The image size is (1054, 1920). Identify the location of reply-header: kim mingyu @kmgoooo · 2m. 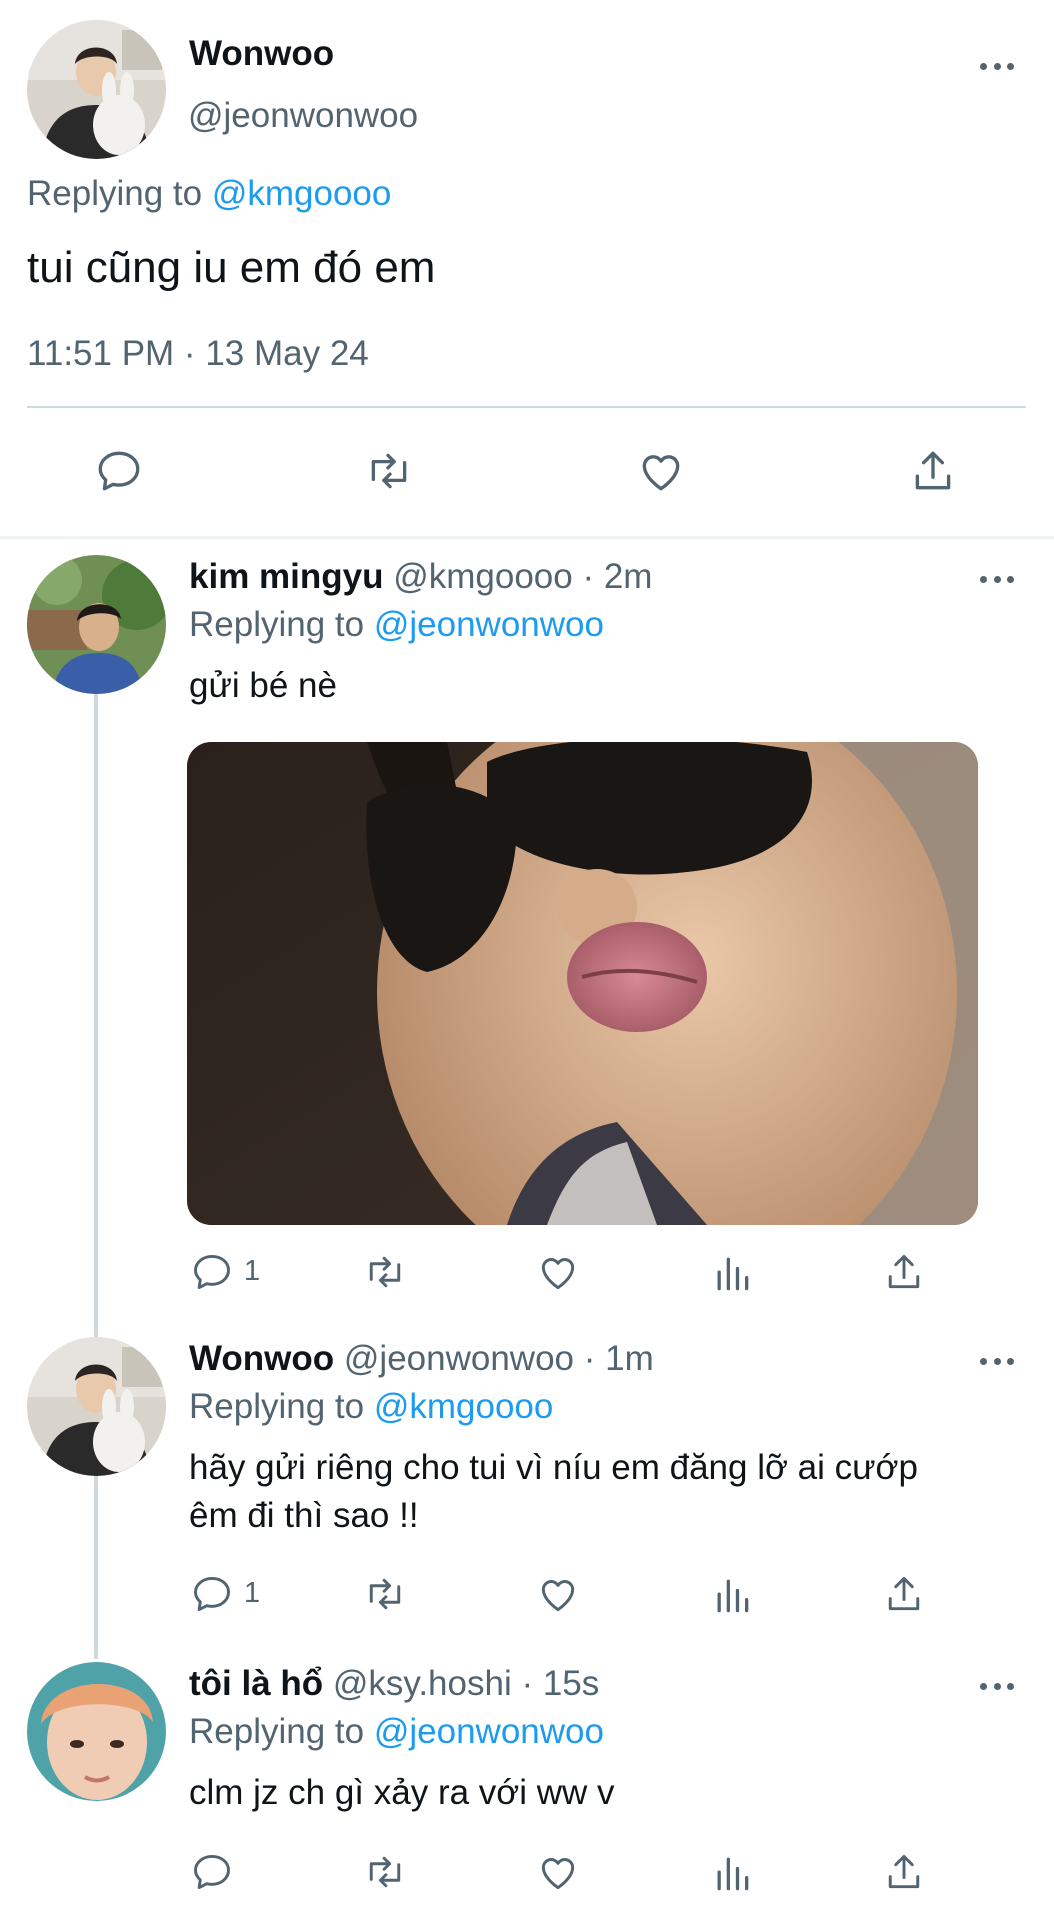
(420, 577).